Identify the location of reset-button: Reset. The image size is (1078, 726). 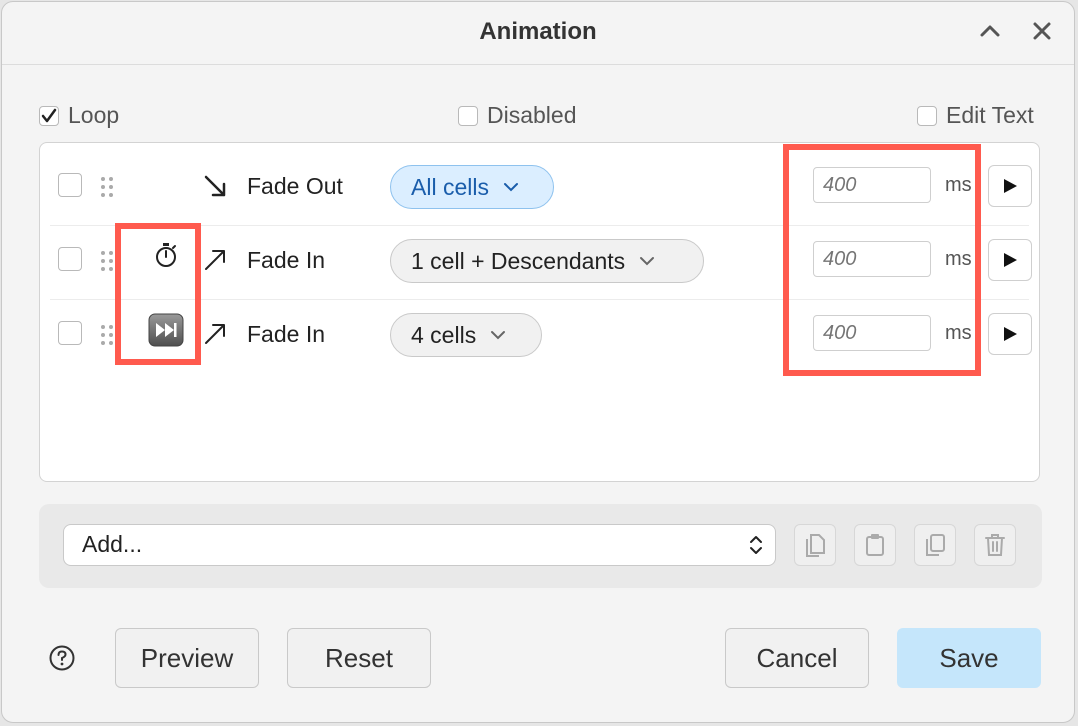
(359, 658).